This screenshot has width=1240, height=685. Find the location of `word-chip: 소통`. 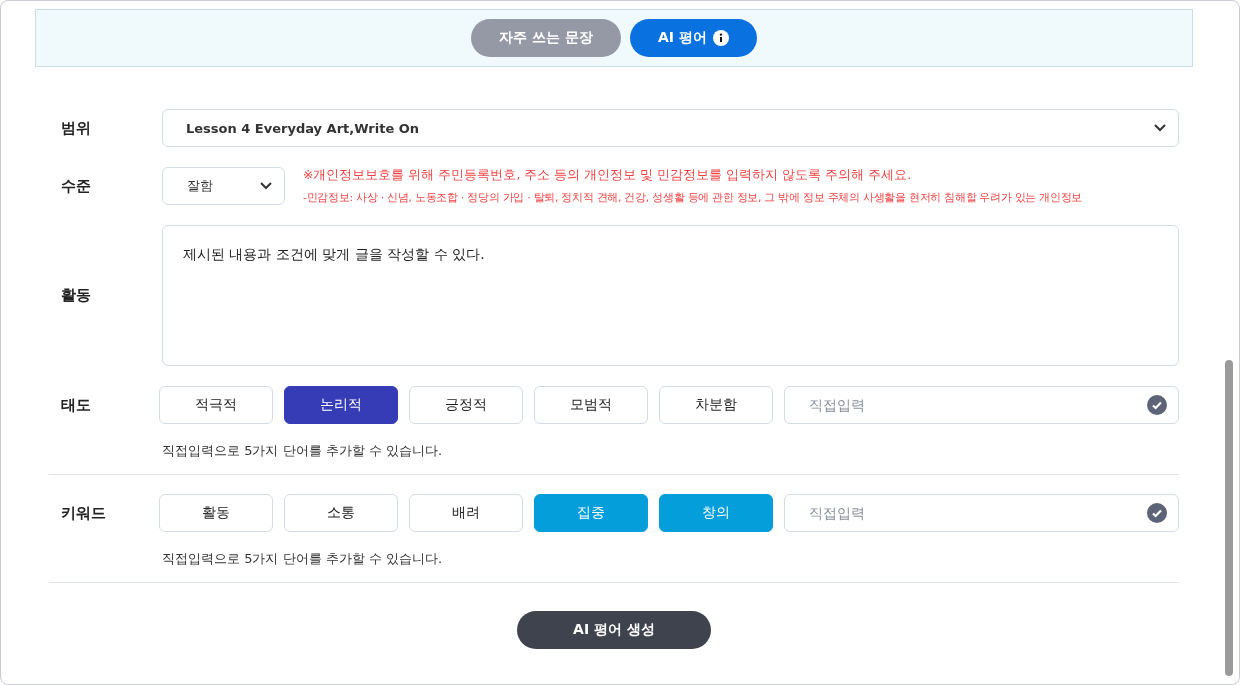

word-chip: 소통 is located at coordinates (341, 513).